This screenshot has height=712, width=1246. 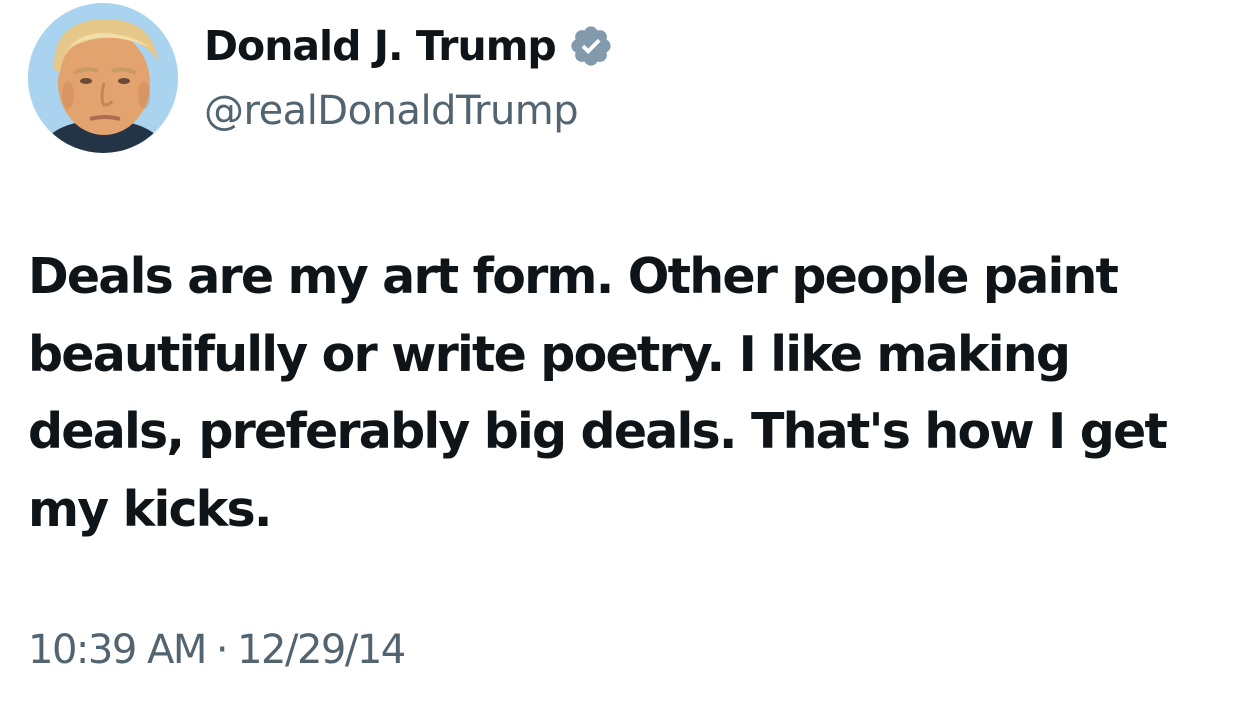 I want to click on profile-photo, so click(x=103, y=78).